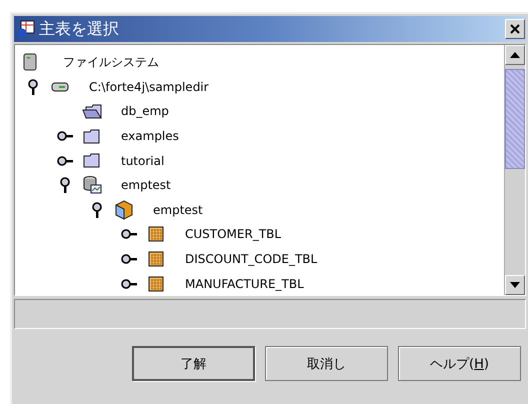 This screenshot has height=404, width=528. Describe the element at coordinates (233, 234) in the screenshot. I see `tree-item: CUSTOMER_TBL` at that location.